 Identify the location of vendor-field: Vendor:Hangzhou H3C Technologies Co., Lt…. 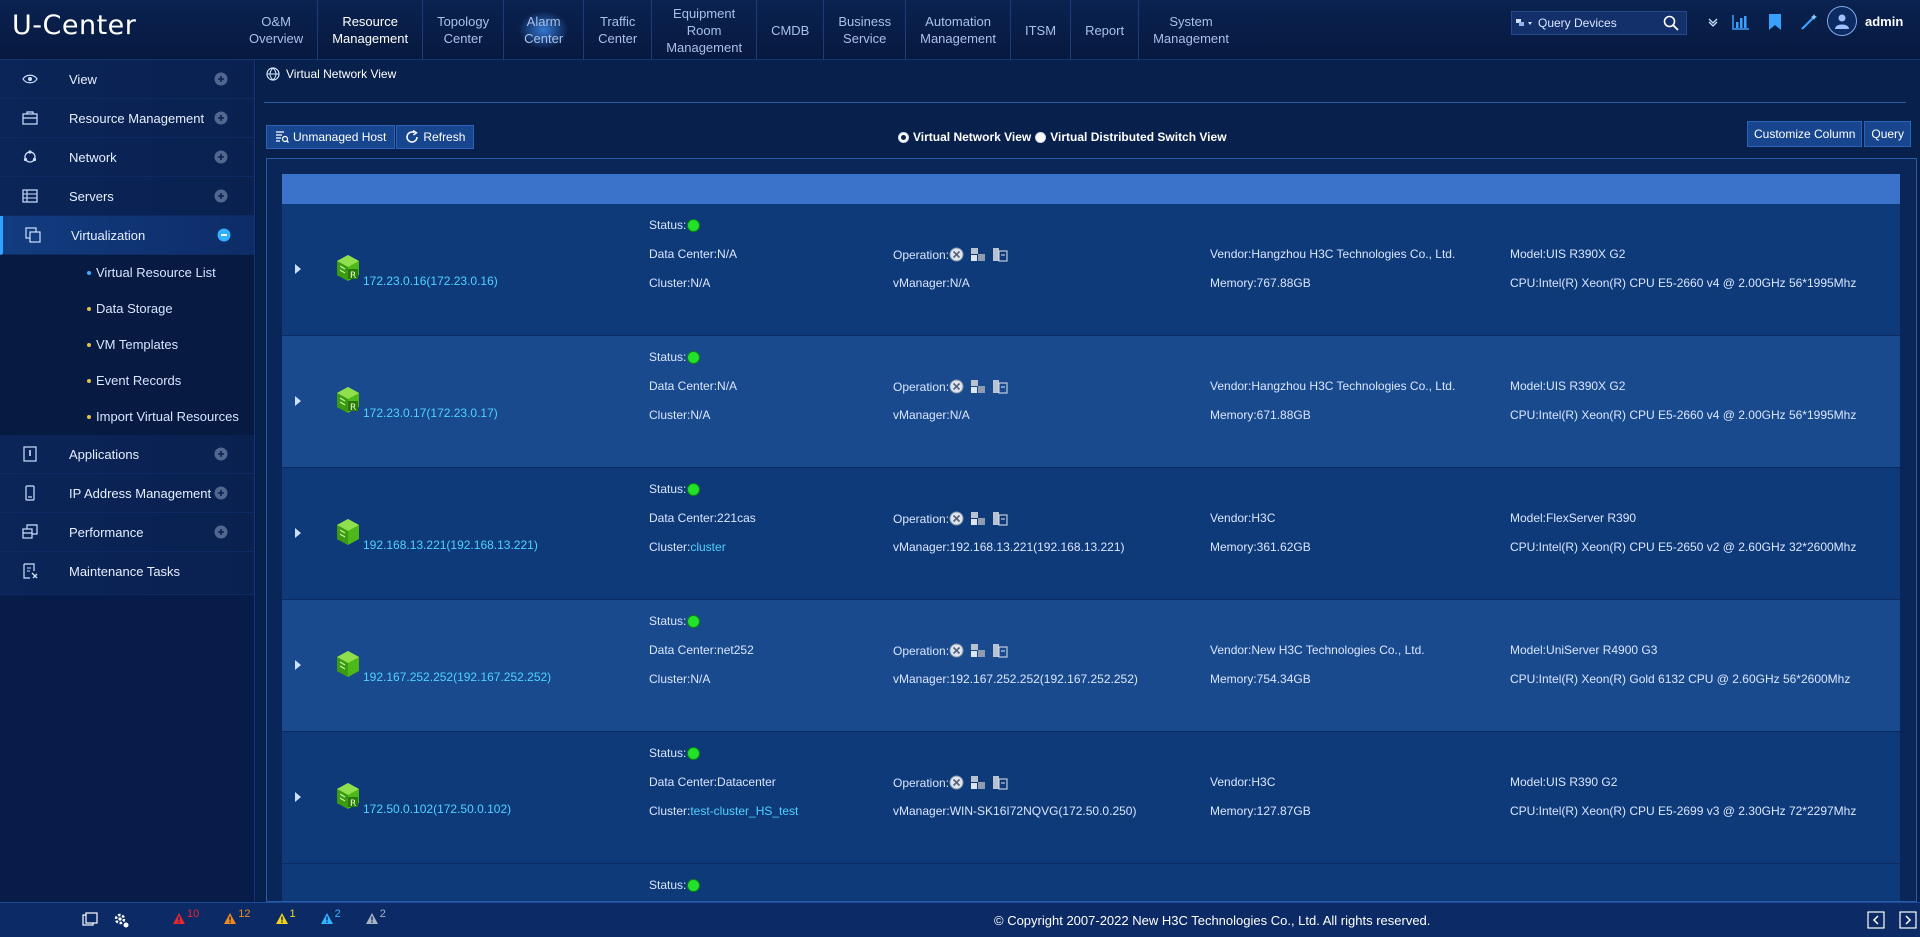
(1332, 386).